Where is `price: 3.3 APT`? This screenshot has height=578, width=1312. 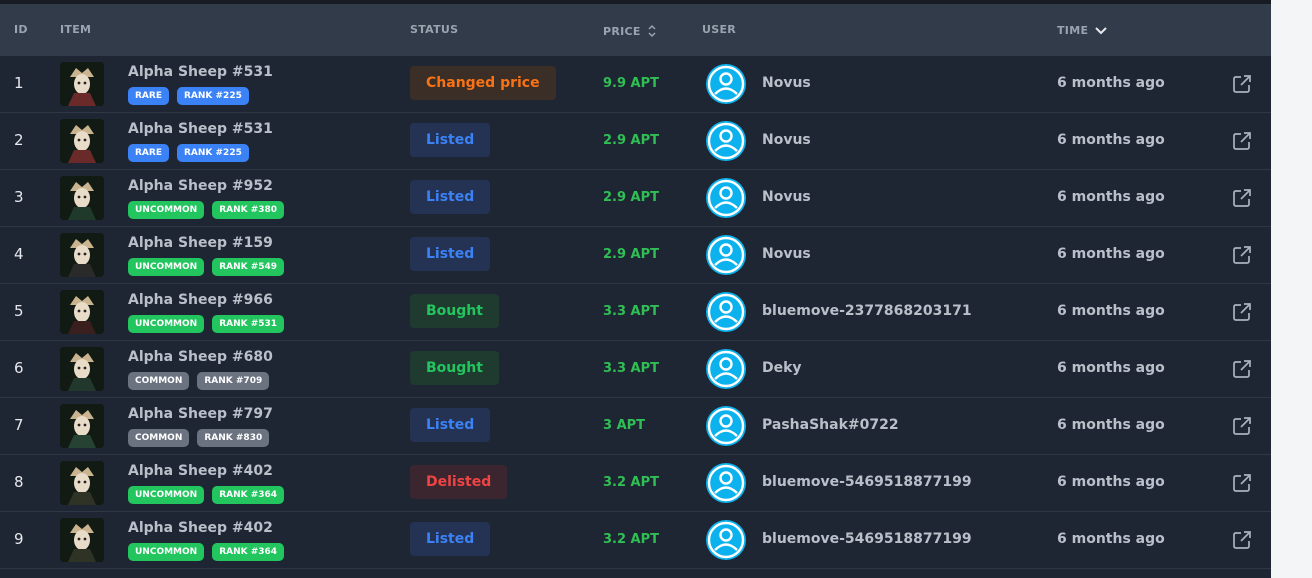
price: 3.3 APT is located at coordinates (631, 368).